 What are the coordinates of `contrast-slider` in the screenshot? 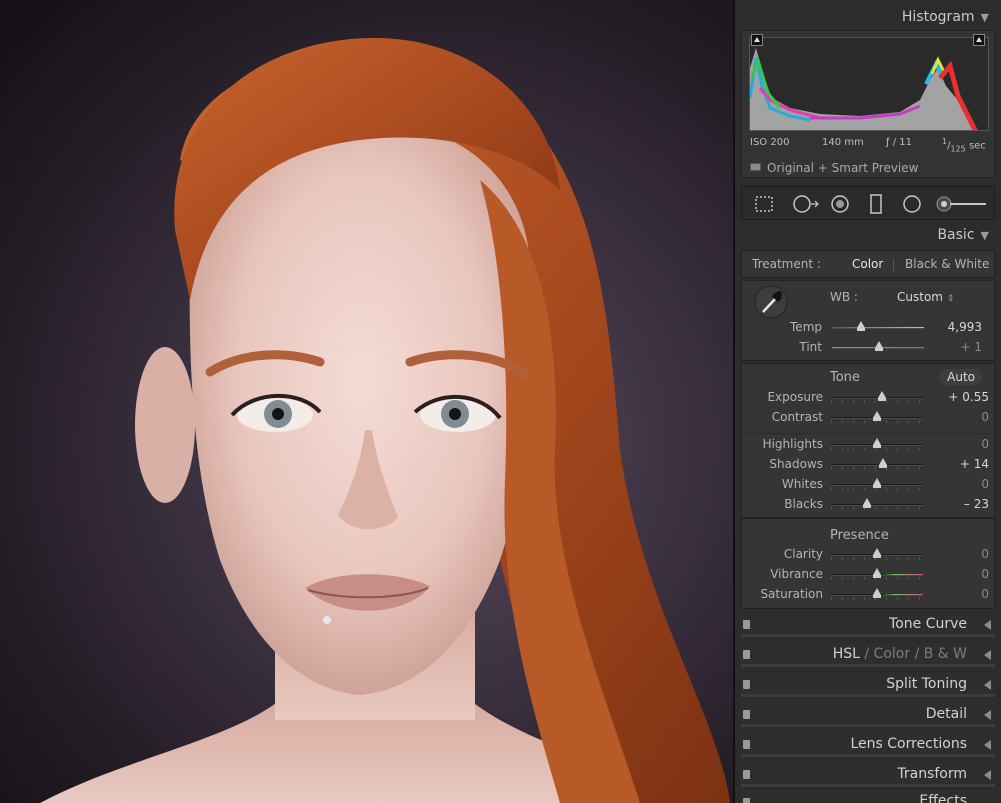 It's located at (877, 418).